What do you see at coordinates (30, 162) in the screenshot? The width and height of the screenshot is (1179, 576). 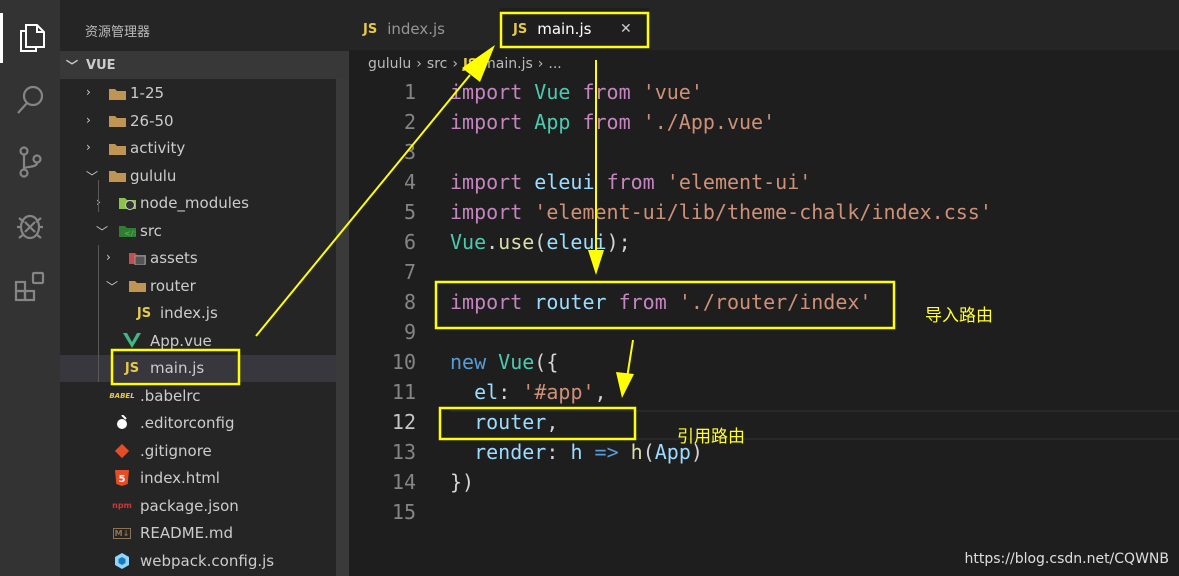 I see `source-control-button` at bounding box center [30, 162].